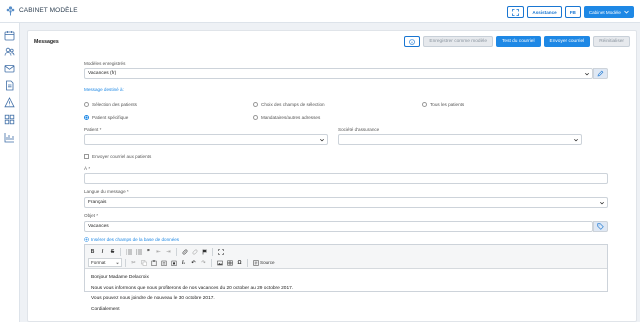  What do you see at coordinates (204, 251) in the screenshot?
I see `anchor-button` at bounding box center [204, 251].